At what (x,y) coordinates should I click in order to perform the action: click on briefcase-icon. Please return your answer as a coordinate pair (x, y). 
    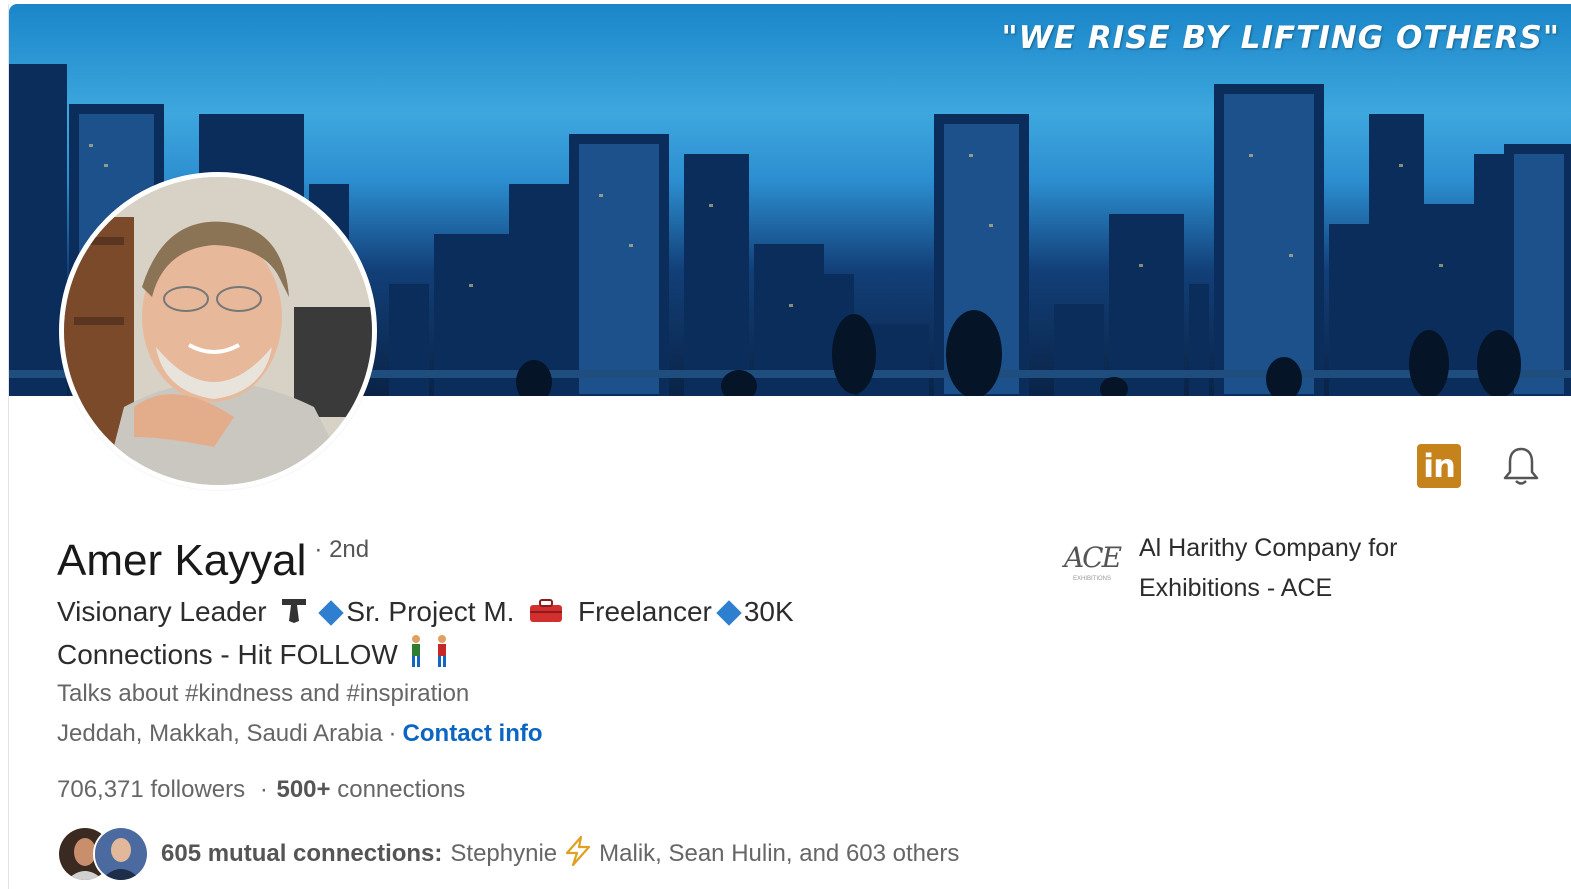
    Looking at the image, I should click on (546, 614).